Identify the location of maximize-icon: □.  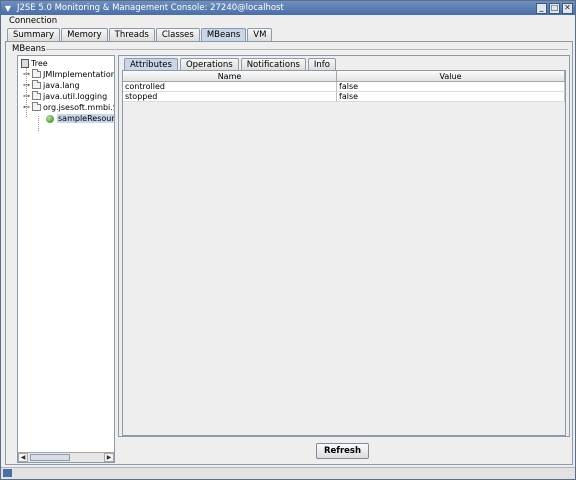
(554, 8).